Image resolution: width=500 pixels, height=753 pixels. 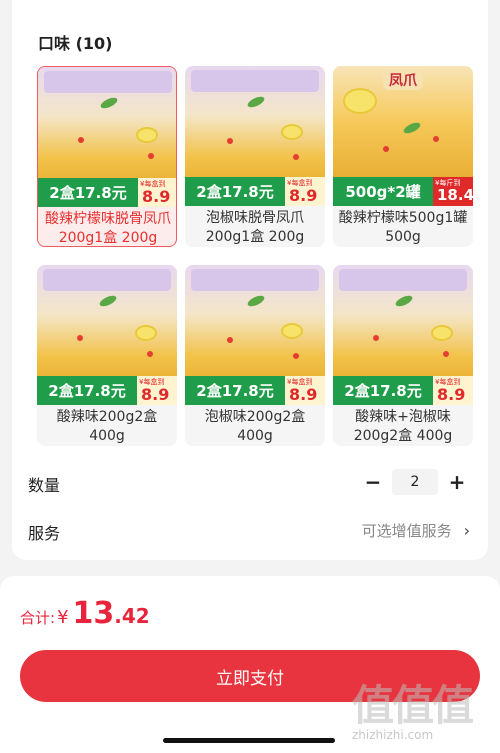 I want to click on service-selector: 可选增值服务 ›, so click(x=416, y=530).